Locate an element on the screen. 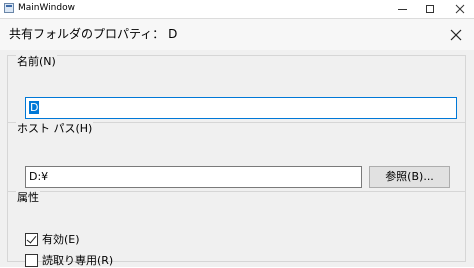  window-close-button is located at coordinates (460, 9).